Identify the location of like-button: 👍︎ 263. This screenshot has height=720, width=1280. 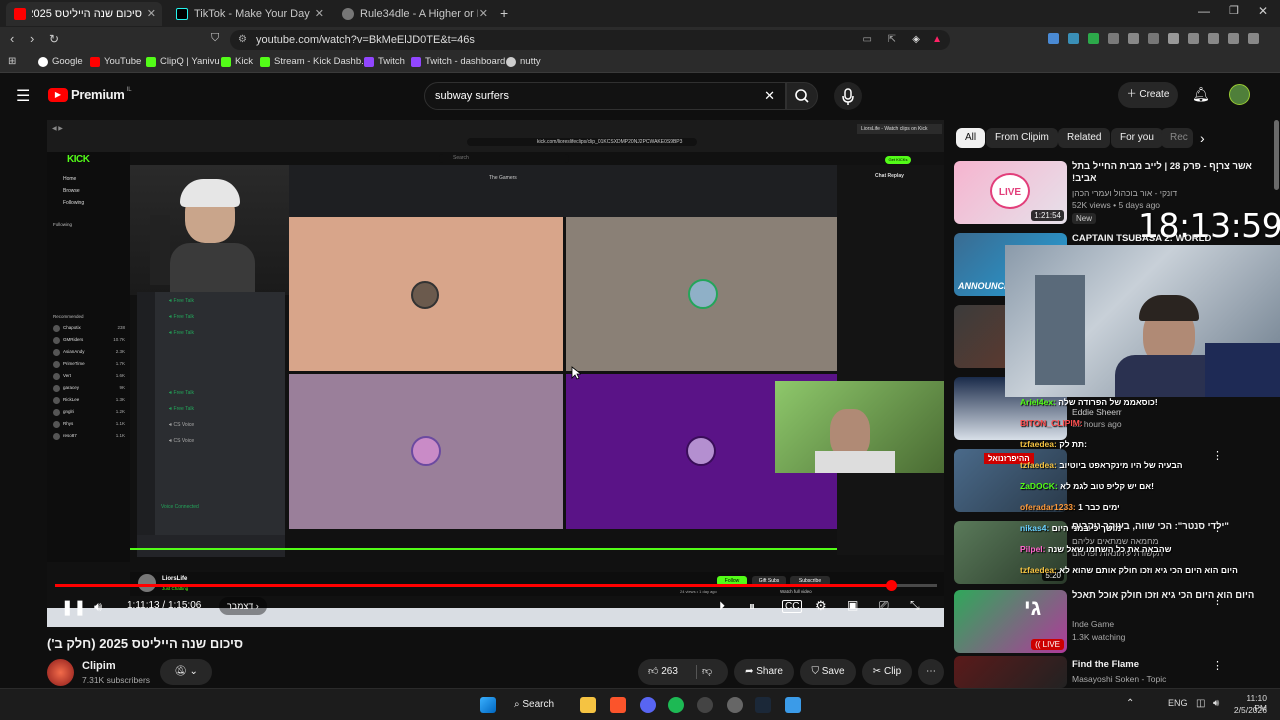
(663, 671).